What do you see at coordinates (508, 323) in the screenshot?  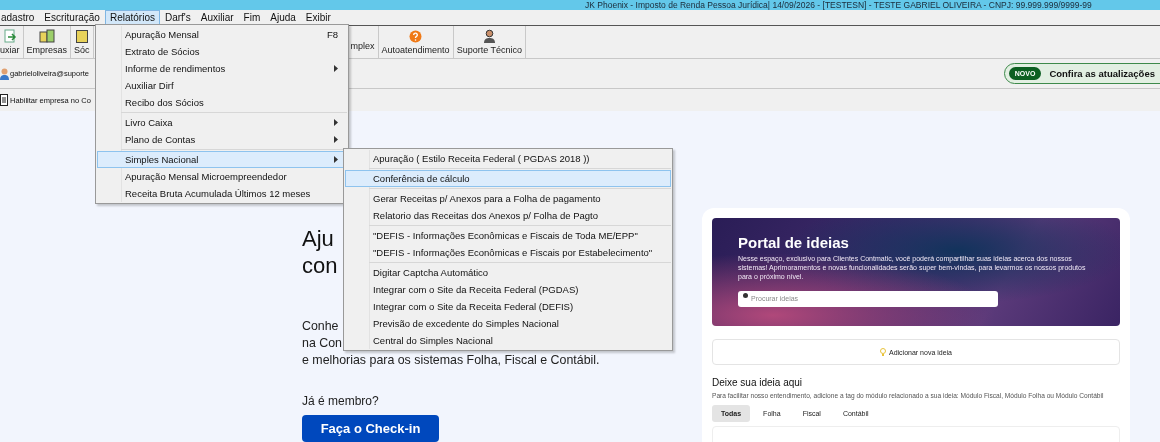 I see `menu-item: Previsão de excedente do Simples Nacional` at bounding box center [508, 323].